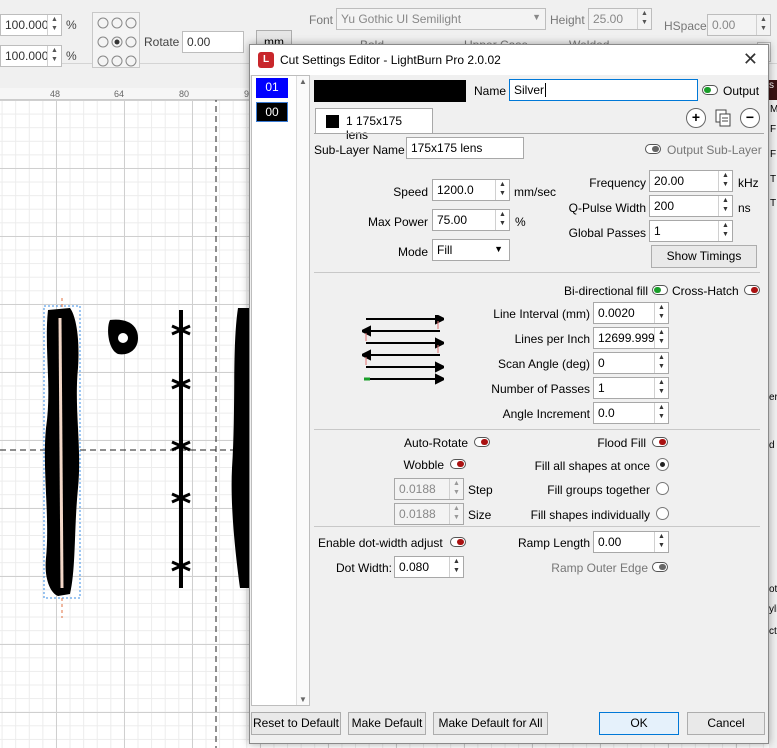 The height and width of the screenshot is (748, 777). Describe the element at coordinates (489, 91) in the screenshot. I see `name-label: Name` at that location.